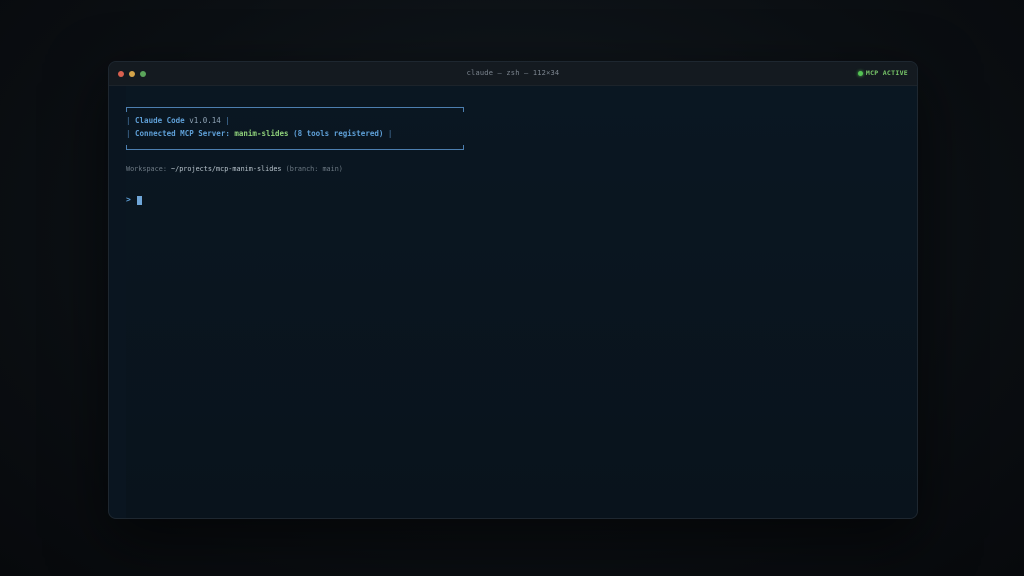 Image resolution: width=1024 pixels, height=576 pixels. Describe the element at coordinates (338, 133) in the screenshot. I see `tools-count: (8 tools registered)` at that location.